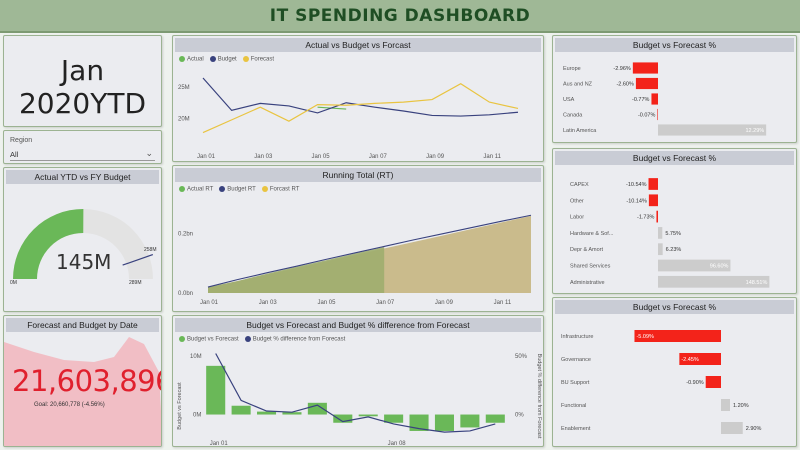 This screenshot has height=450, width=800. What do you see at coordinates (690, 360) in the screenshot?
I see `hbar-value-label: -2.45%` at bounding box center [690, 360].